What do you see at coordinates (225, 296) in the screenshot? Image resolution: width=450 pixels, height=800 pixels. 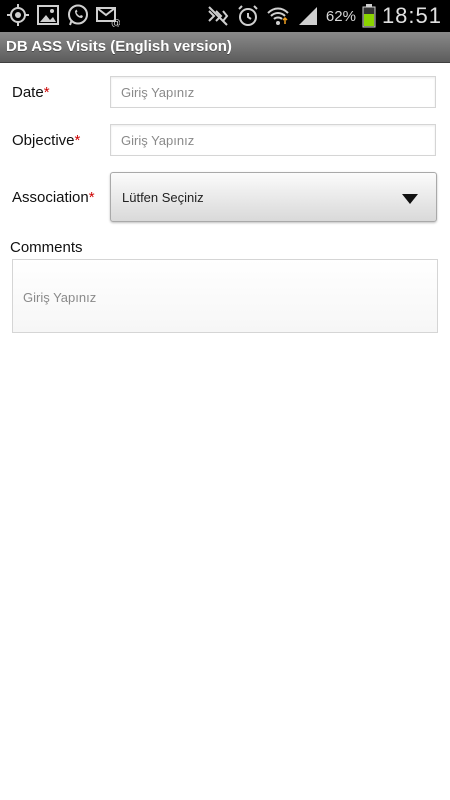 I see `comments-field: Giriş Yapınız` at bounding box center [225, 296].